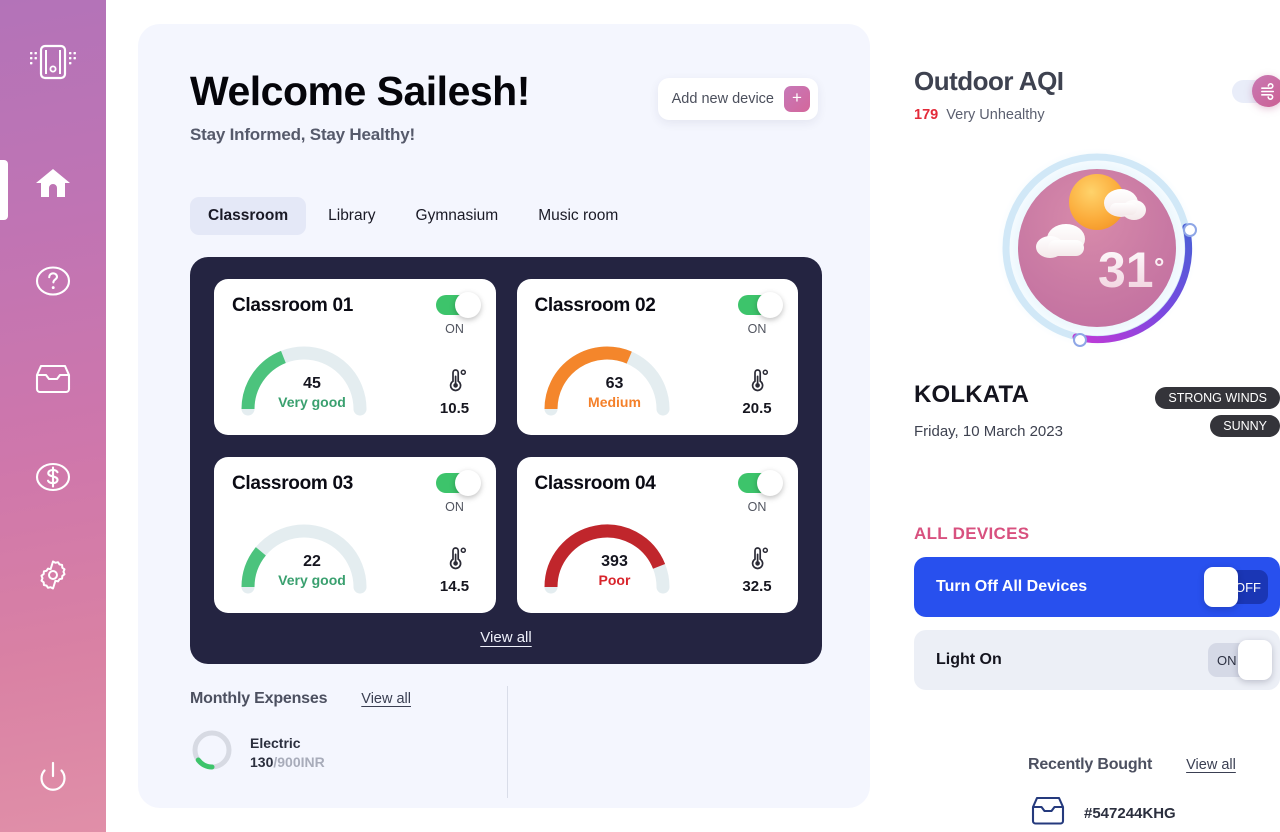 This screenshot has height=832, width=1280. What do you see at coordinates (299, 762) in the screenshot?
I see `expense-total: /900INR` at bounding box center [299, 762].